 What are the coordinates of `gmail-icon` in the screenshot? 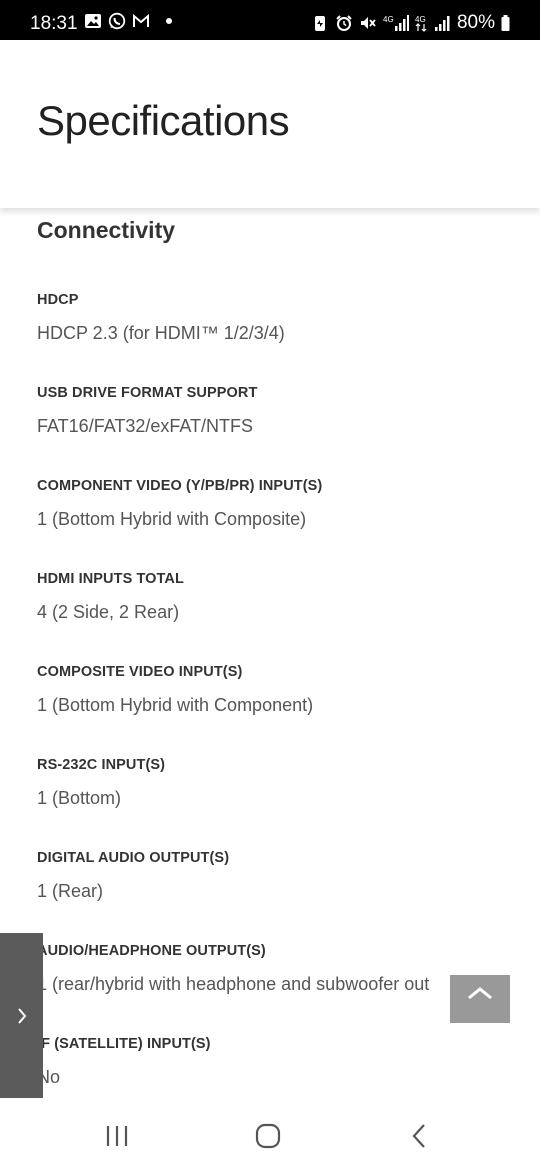 It's located at (141, 20).